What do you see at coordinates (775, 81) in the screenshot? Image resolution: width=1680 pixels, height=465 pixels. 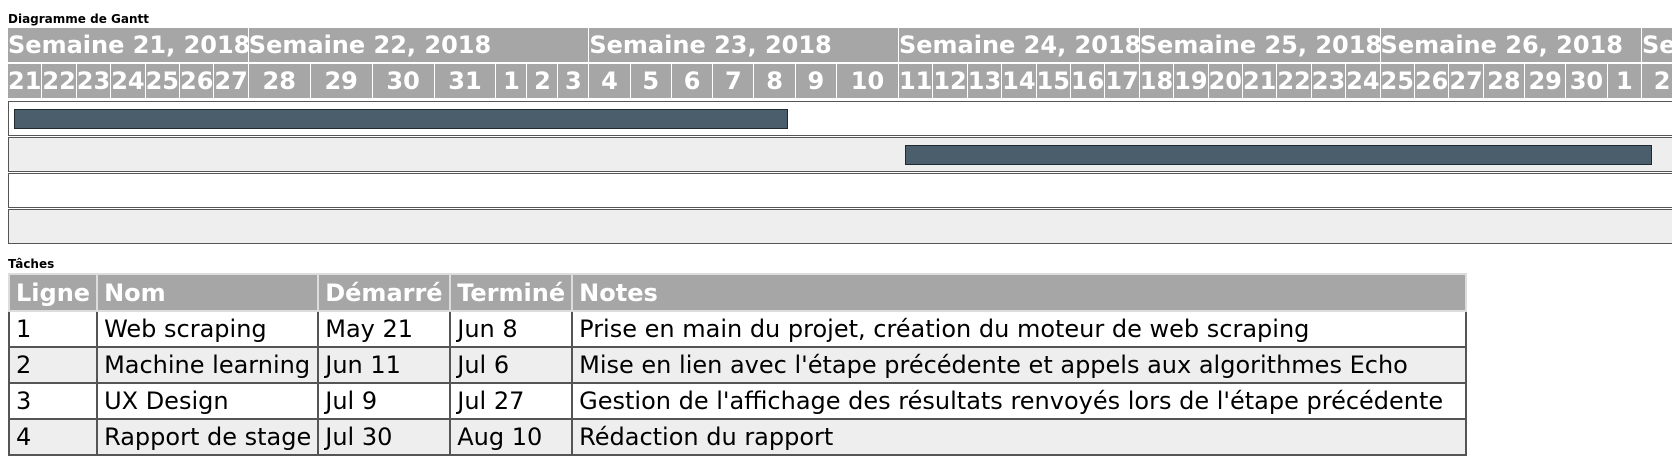 I see `day-header-cell: 8` at bounding box center [775, 81].